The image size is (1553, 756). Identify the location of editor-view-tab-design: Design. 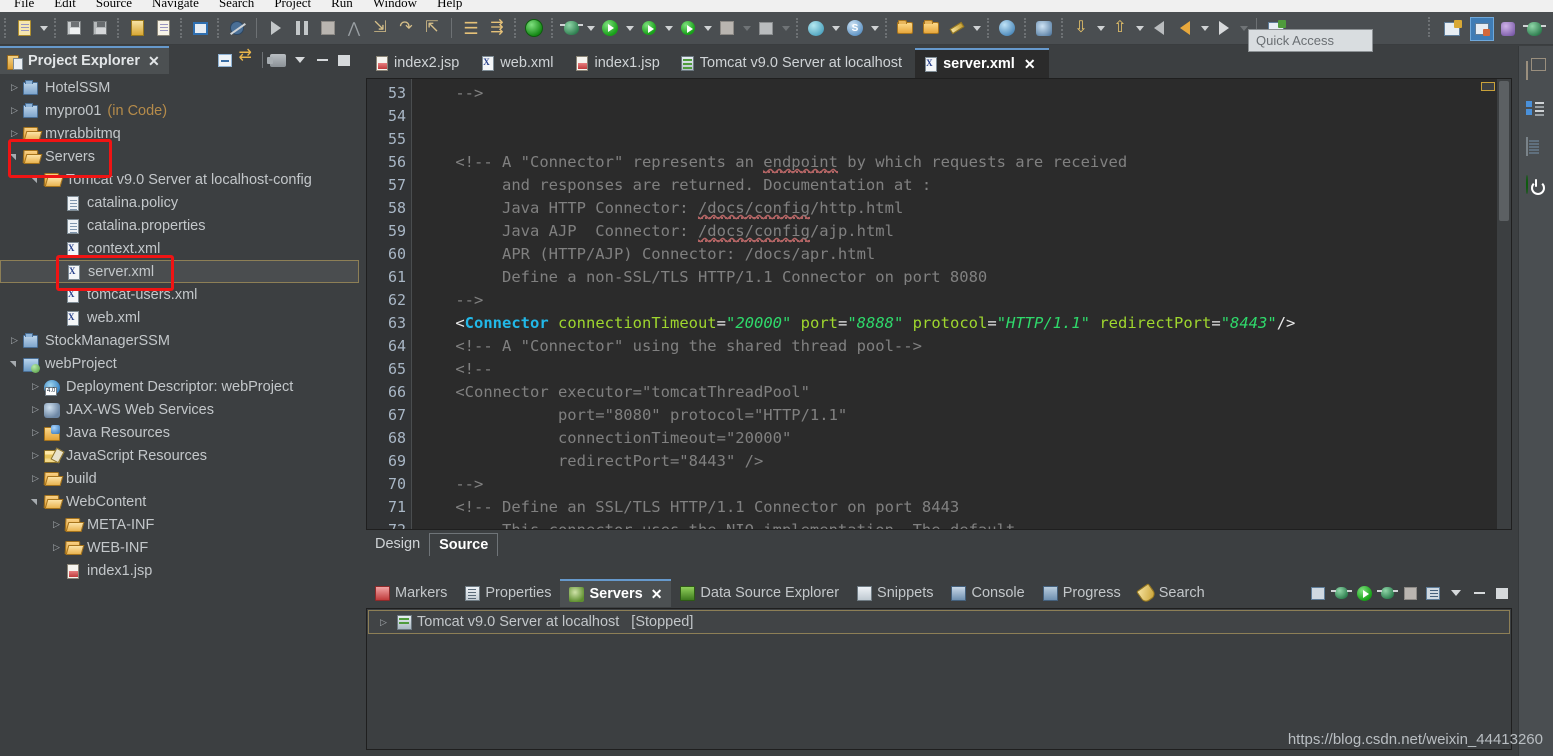
(397, 544).